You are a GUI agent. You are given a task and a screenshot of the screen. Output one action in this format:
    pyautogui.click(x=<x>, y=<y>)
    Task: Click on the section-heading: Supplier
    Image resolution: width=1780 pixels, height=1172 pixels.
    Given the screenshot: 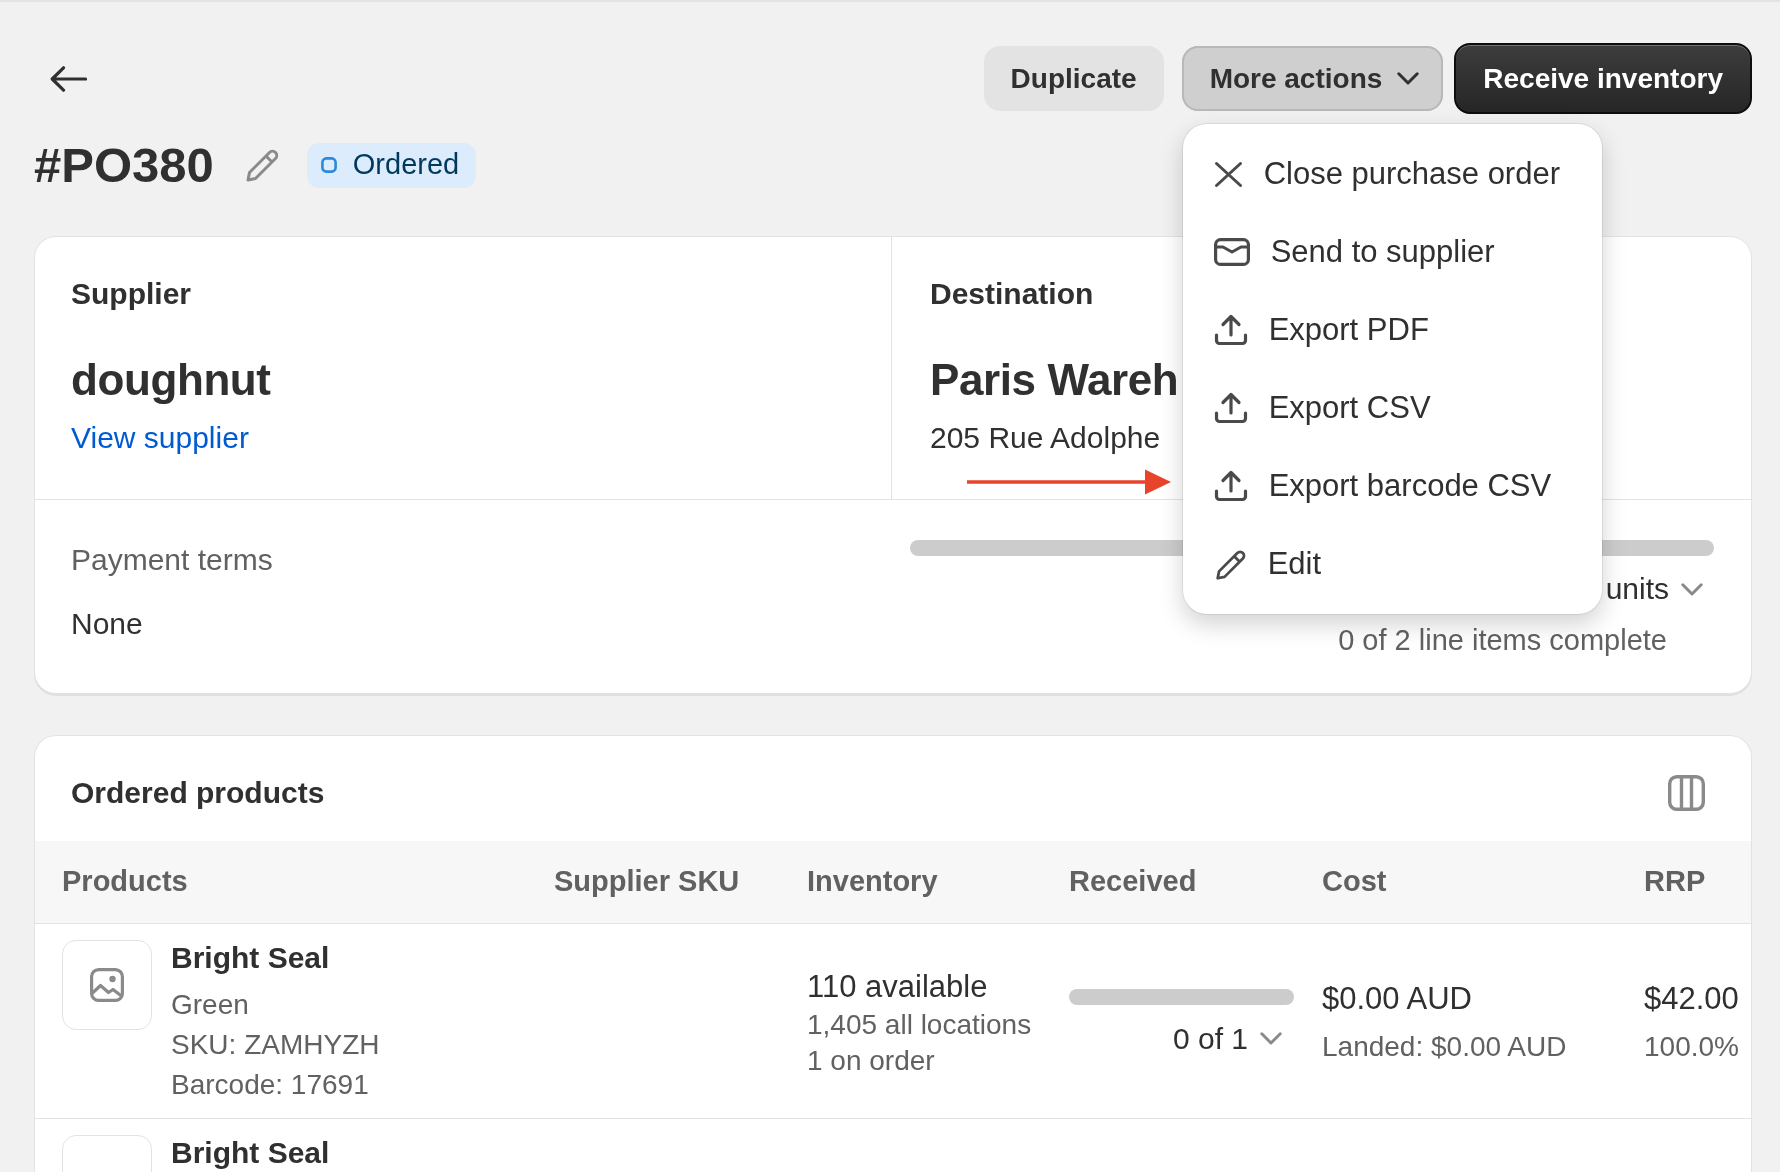 What is the action you would take?
    pyautogui.click(x=131, y=294)
    